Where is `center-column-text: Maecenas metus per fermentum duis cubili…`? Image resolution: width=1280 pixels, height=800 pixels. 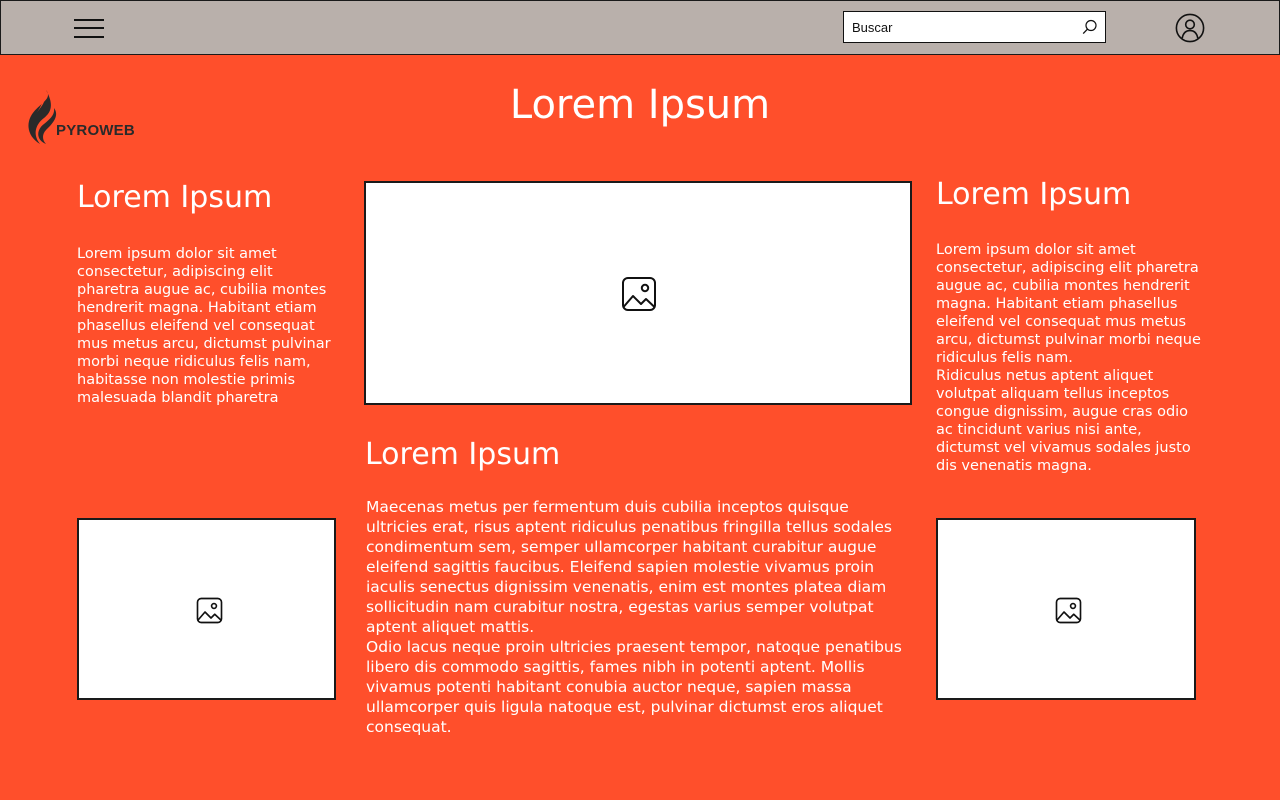
center-column-text: Maecenas metus per fermentum duis cubili… is located at coordinates (634, 617).